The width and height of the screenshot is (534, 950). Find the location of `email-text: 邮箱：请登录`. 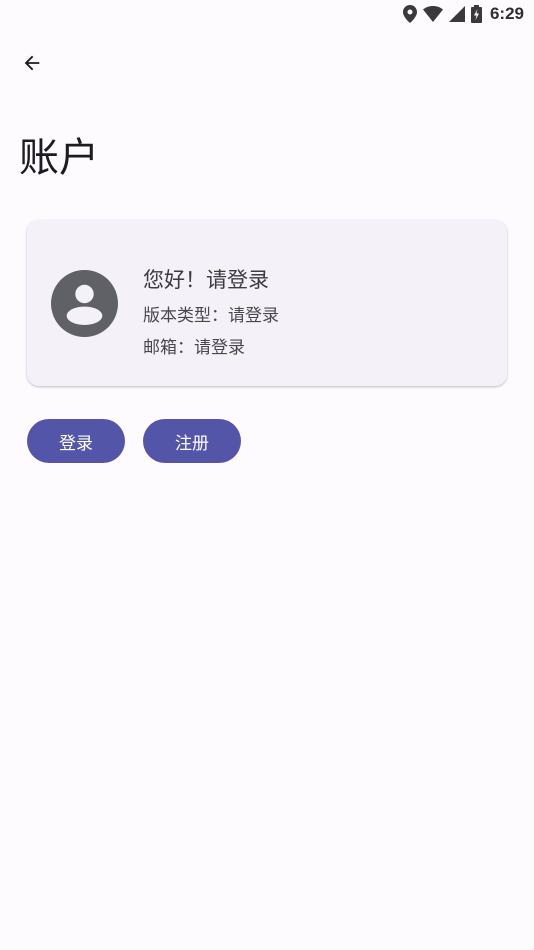

email-text: 邮箱：请登录 is located at coordinates (194, 348).